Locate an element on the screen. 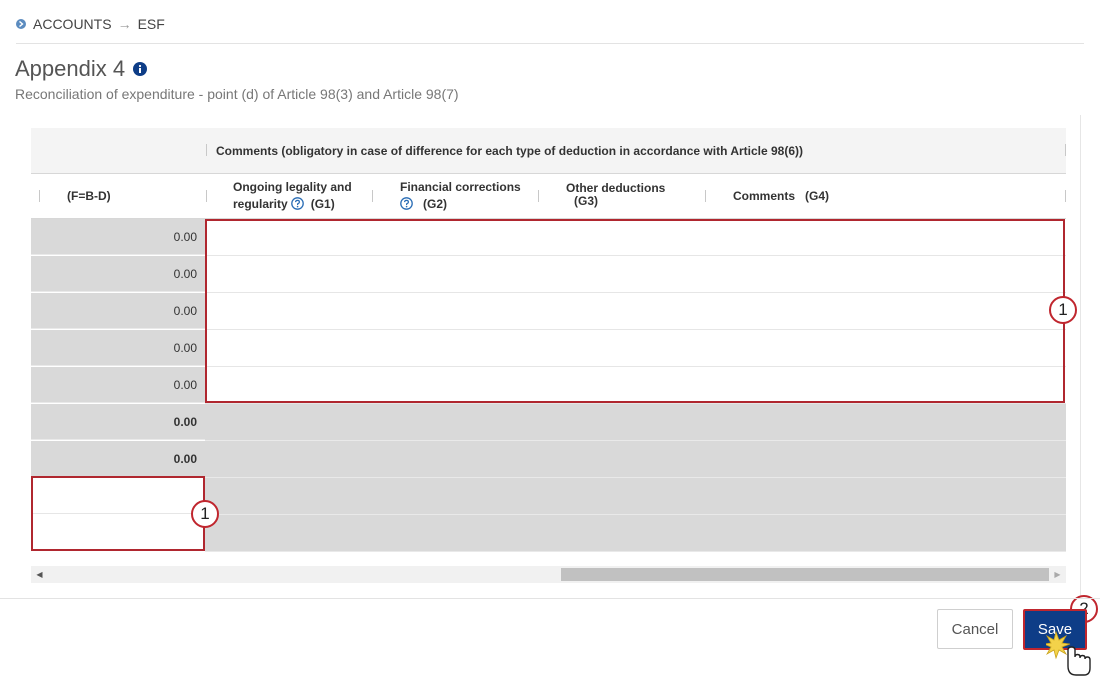  column-header-f: (F=B-D) is located at coordinates (89, 196).